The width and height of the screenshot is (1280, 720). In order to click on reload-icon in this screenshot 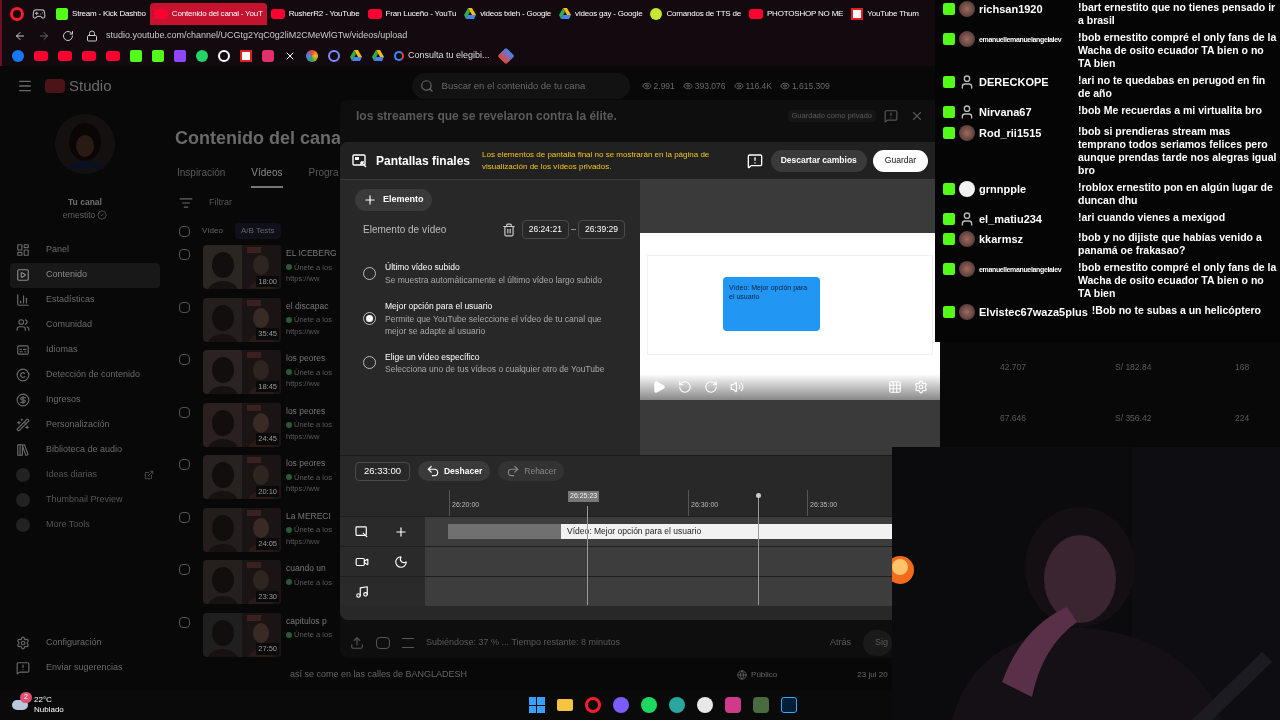, I will do `click(68, 36)`.